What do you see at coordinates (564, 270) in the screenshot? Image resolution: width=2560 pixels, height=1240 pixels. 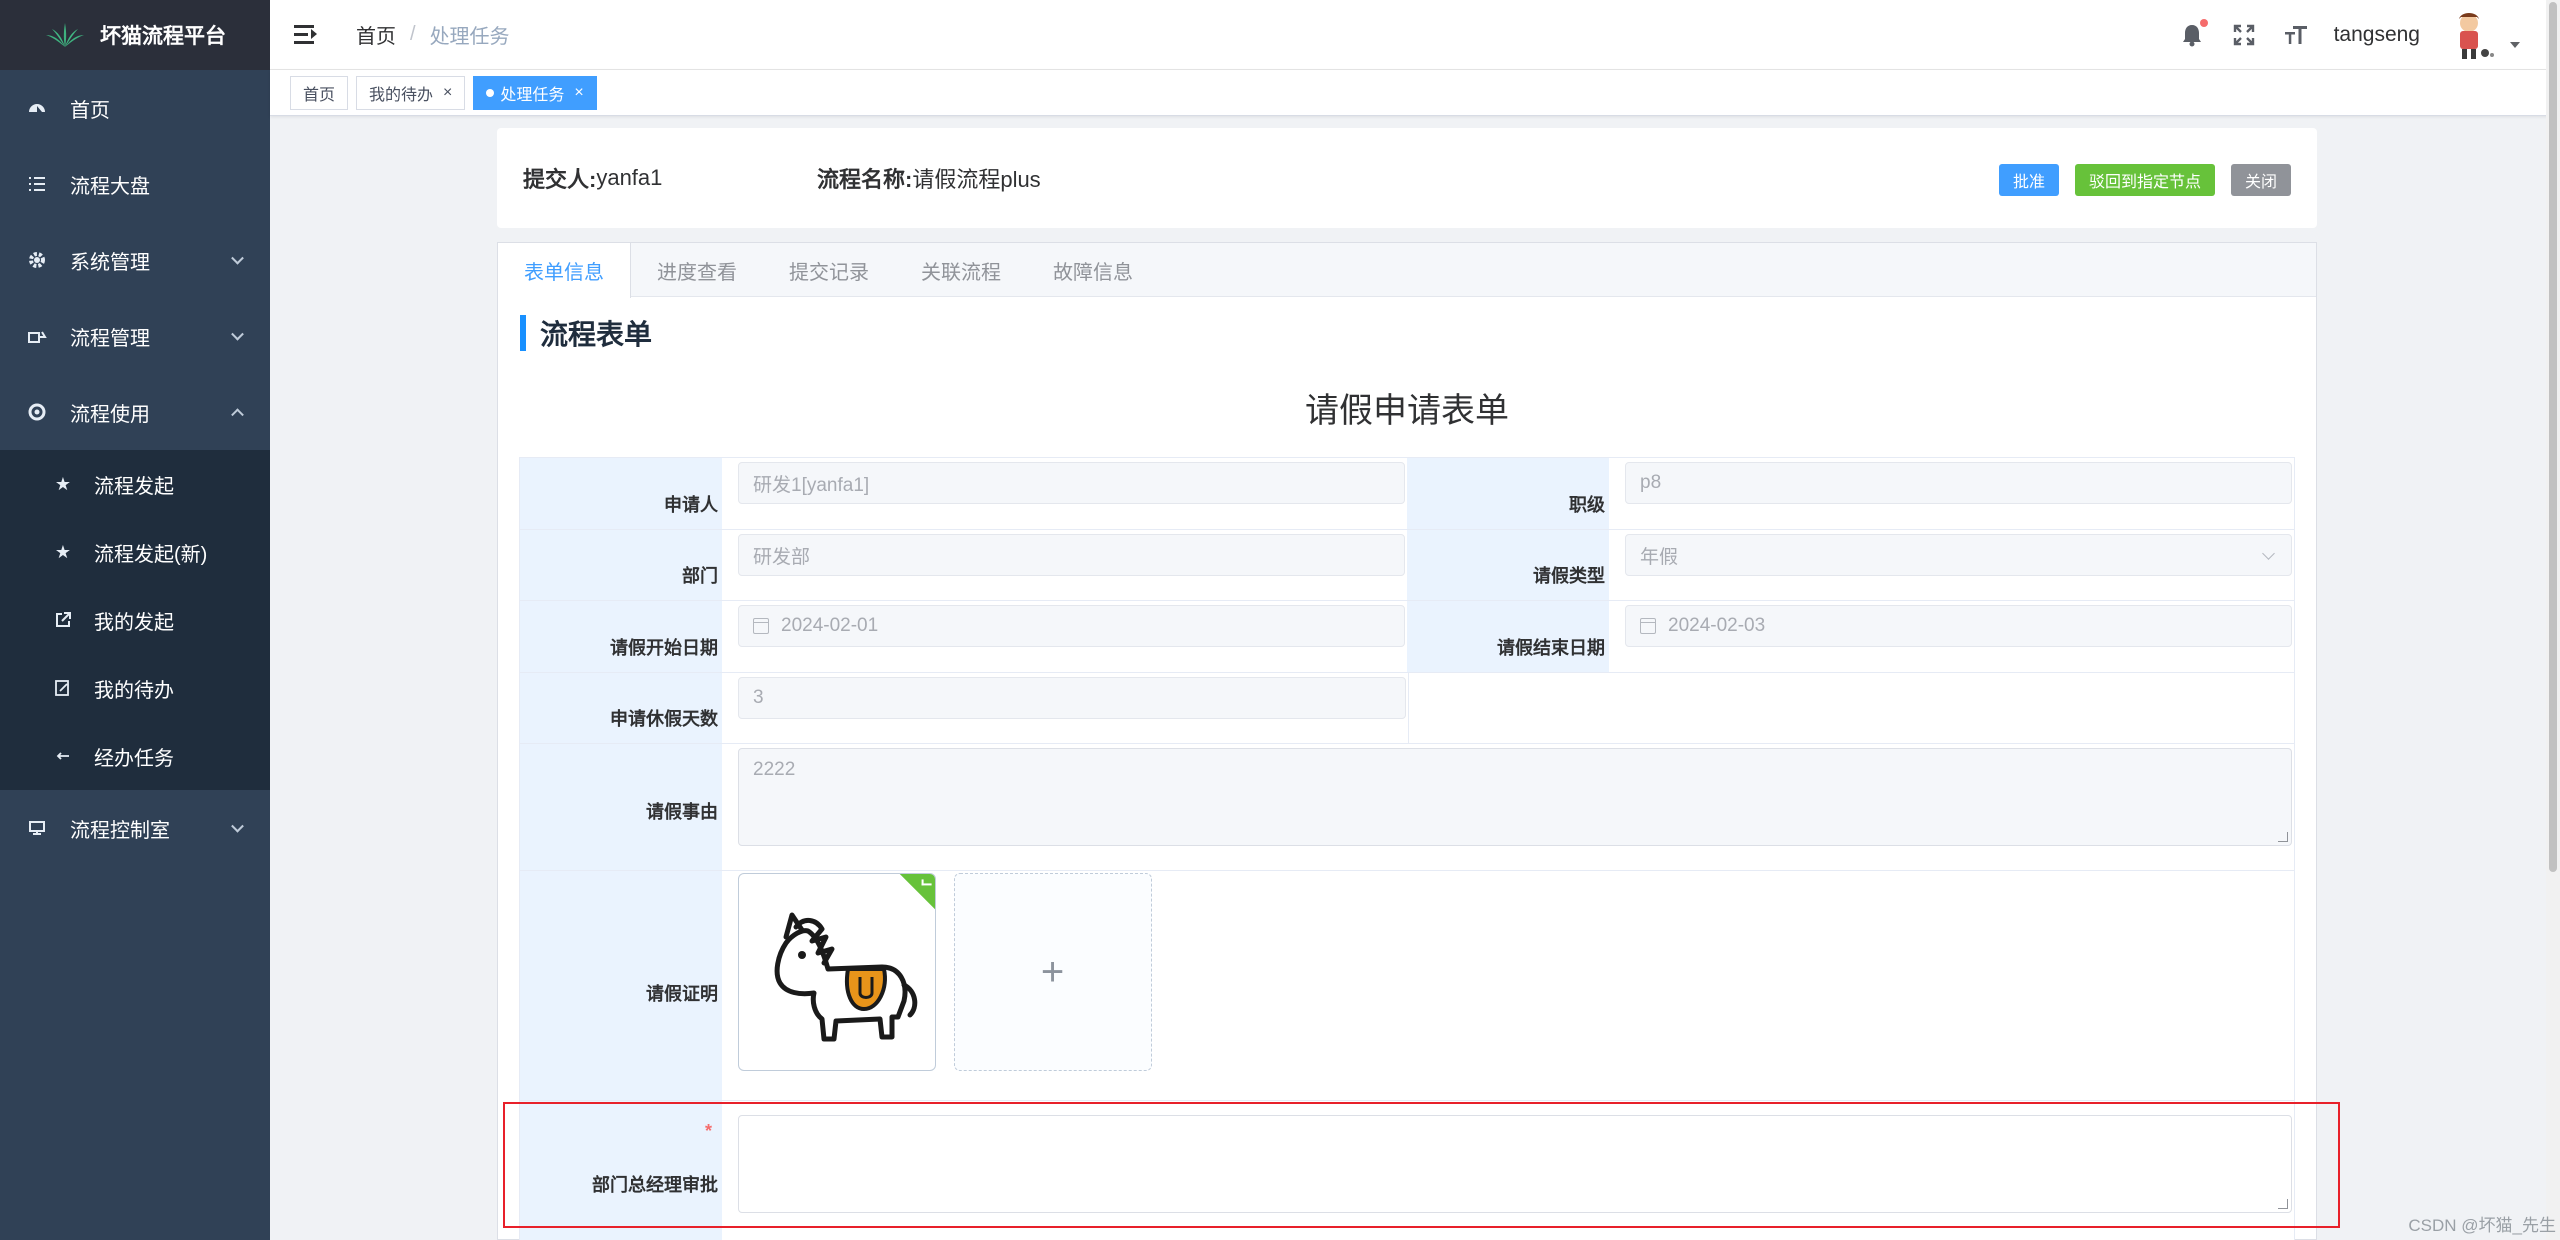 I see `tab-form-info: 表单信息` at bounding box center [564, 270].